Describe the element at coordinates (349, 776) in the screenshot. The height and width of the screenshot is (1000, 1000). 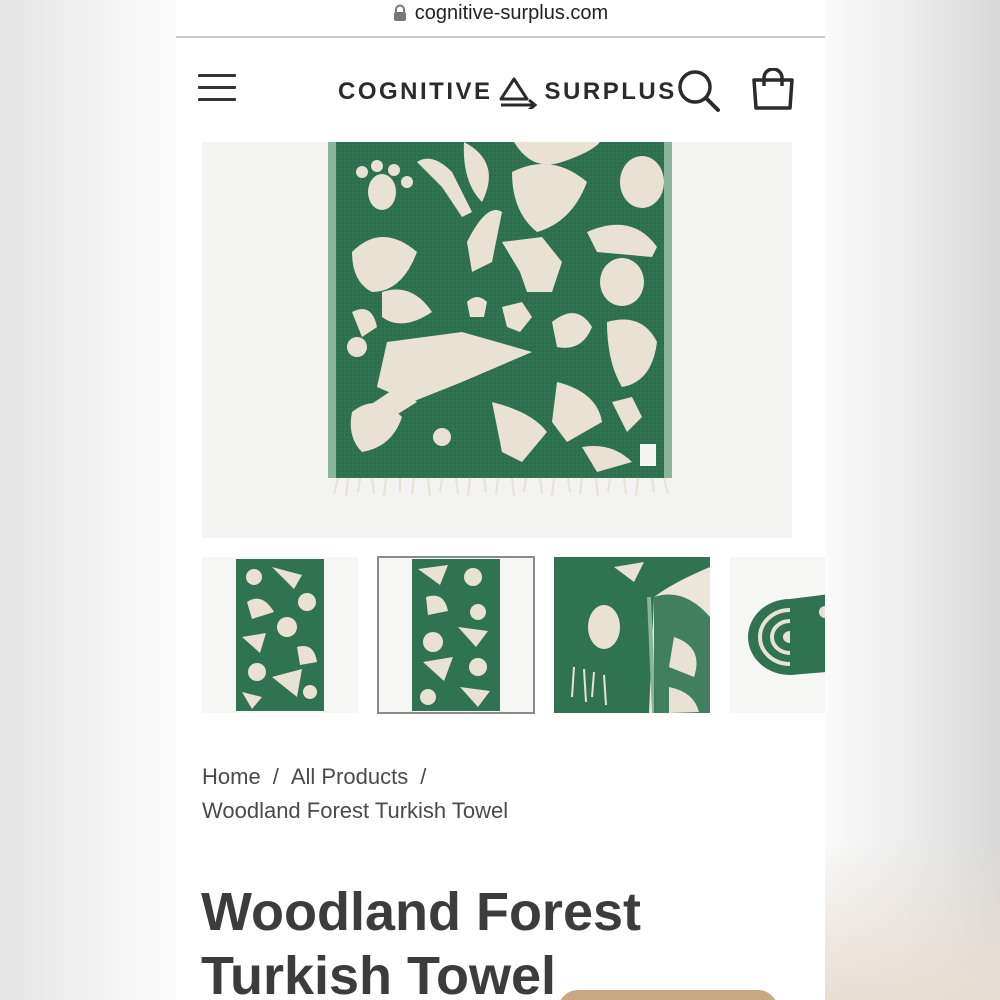
I see `breadcrumb-all-products-link: All Products` at that location.